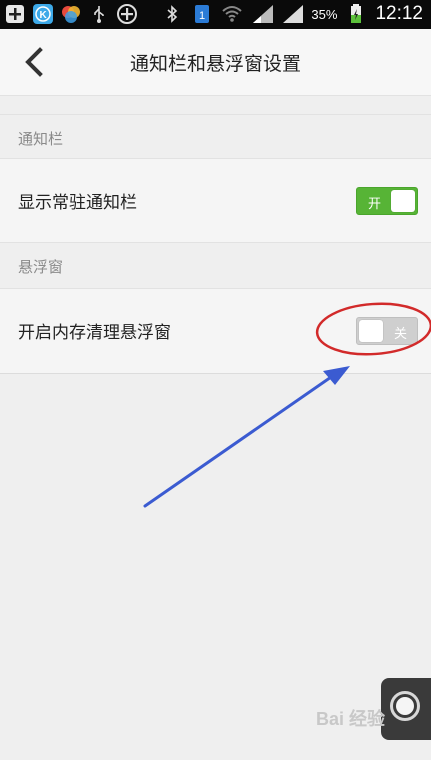  I want to click on watermark: Bai 经验, so click(351, 719).